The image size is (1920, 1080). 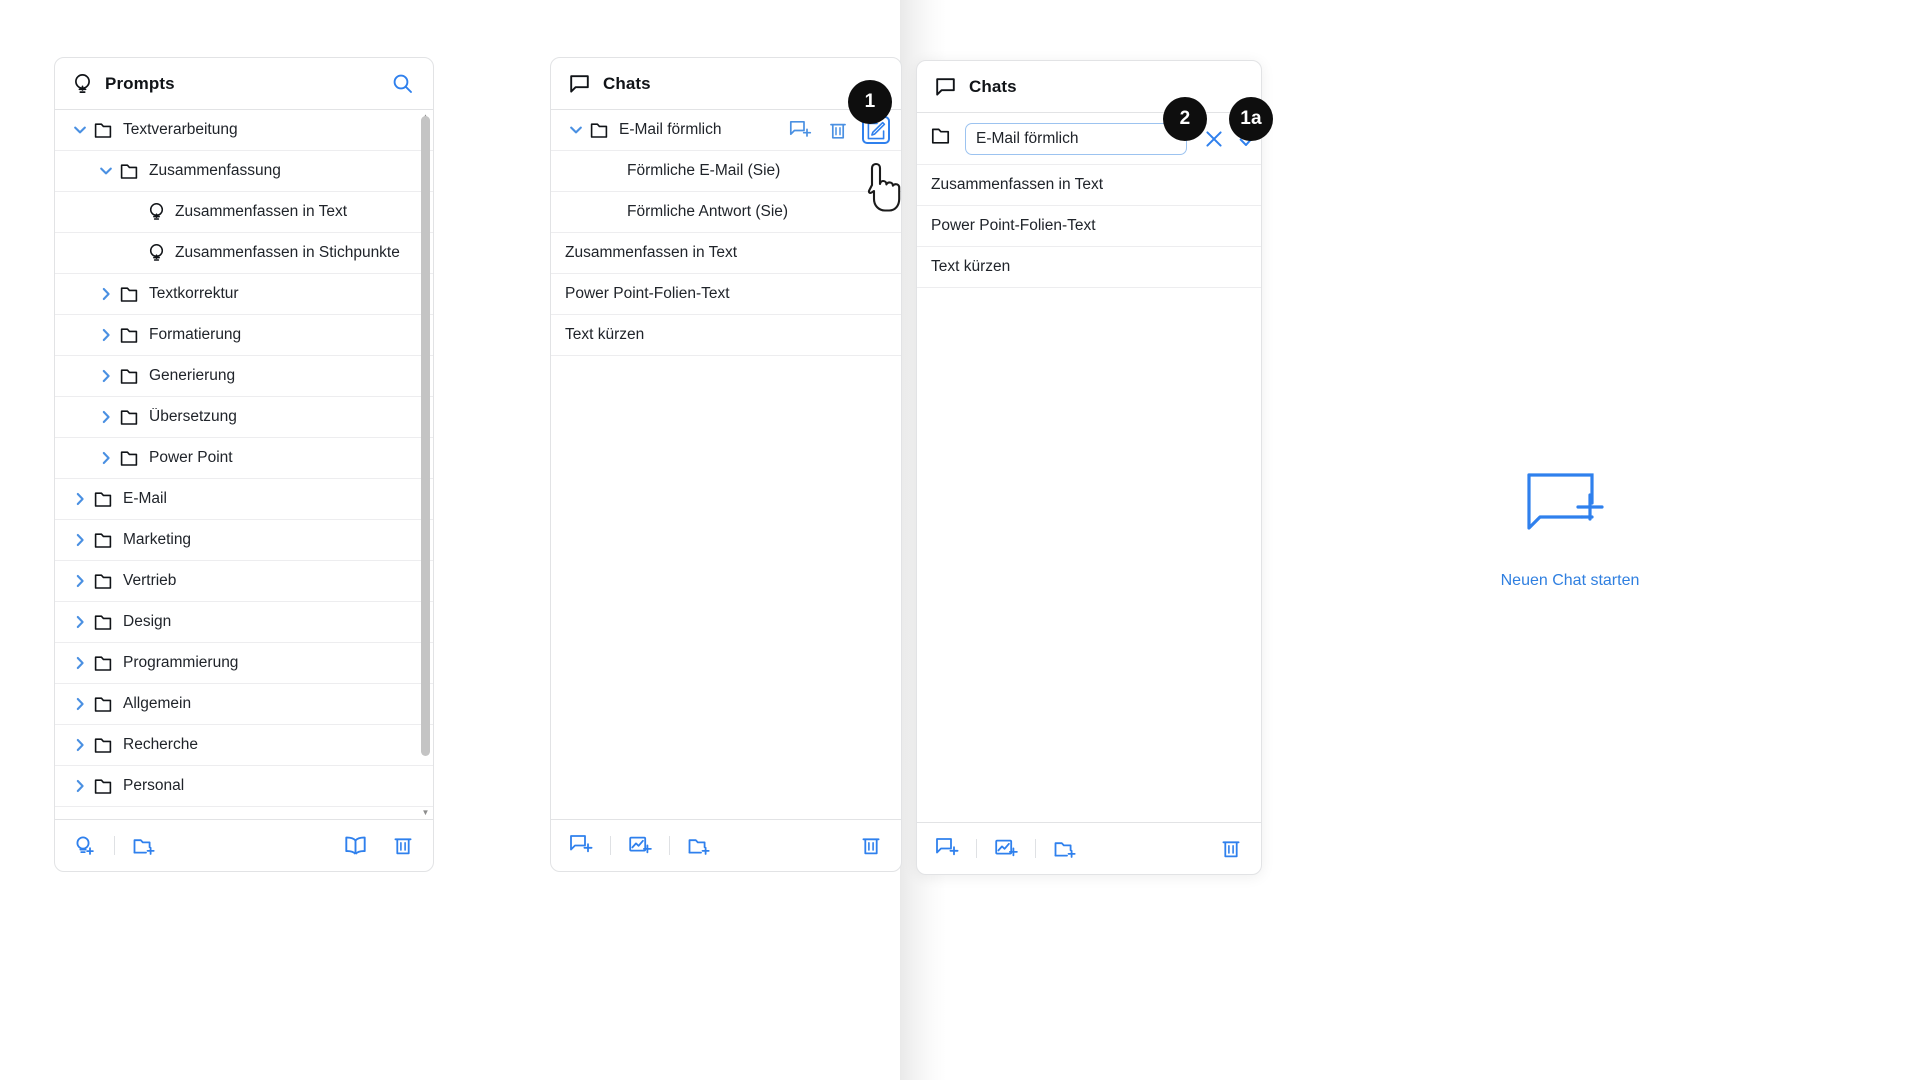 What do you see at coordinates (191, 457) in the screenshot?
I see `tree-item-label: Power Point` at bounding box center [191, 457].